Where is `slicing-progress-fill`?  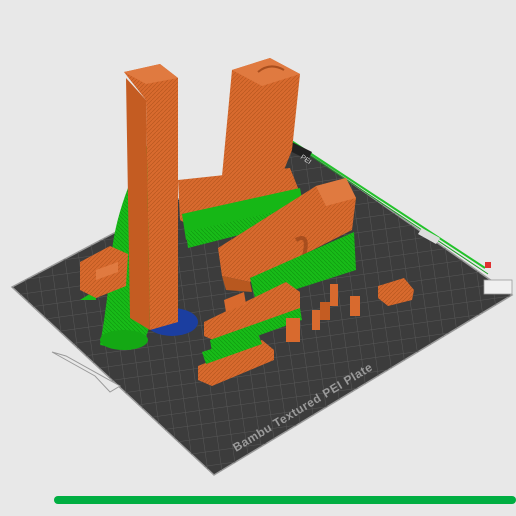 slicing-progress-fill is located at coordinates (285, 500).